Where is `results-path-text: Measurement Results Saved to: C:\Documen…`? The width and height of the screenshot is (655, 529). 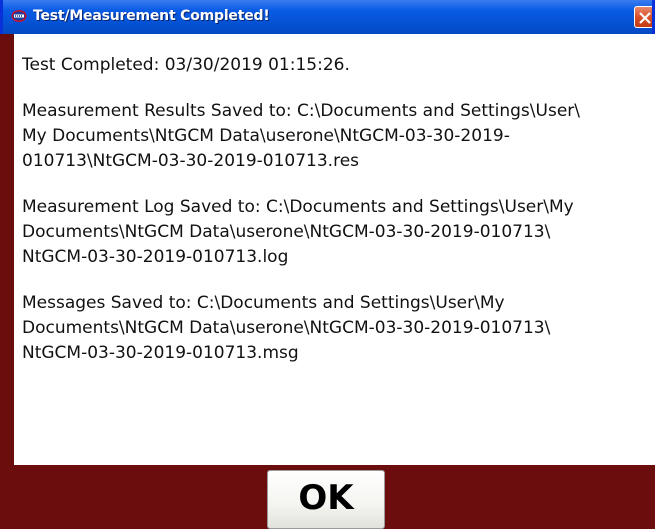 results-path-text: Measurement Results Saved to: C:\Documen… is located at coordinates (301, 136).